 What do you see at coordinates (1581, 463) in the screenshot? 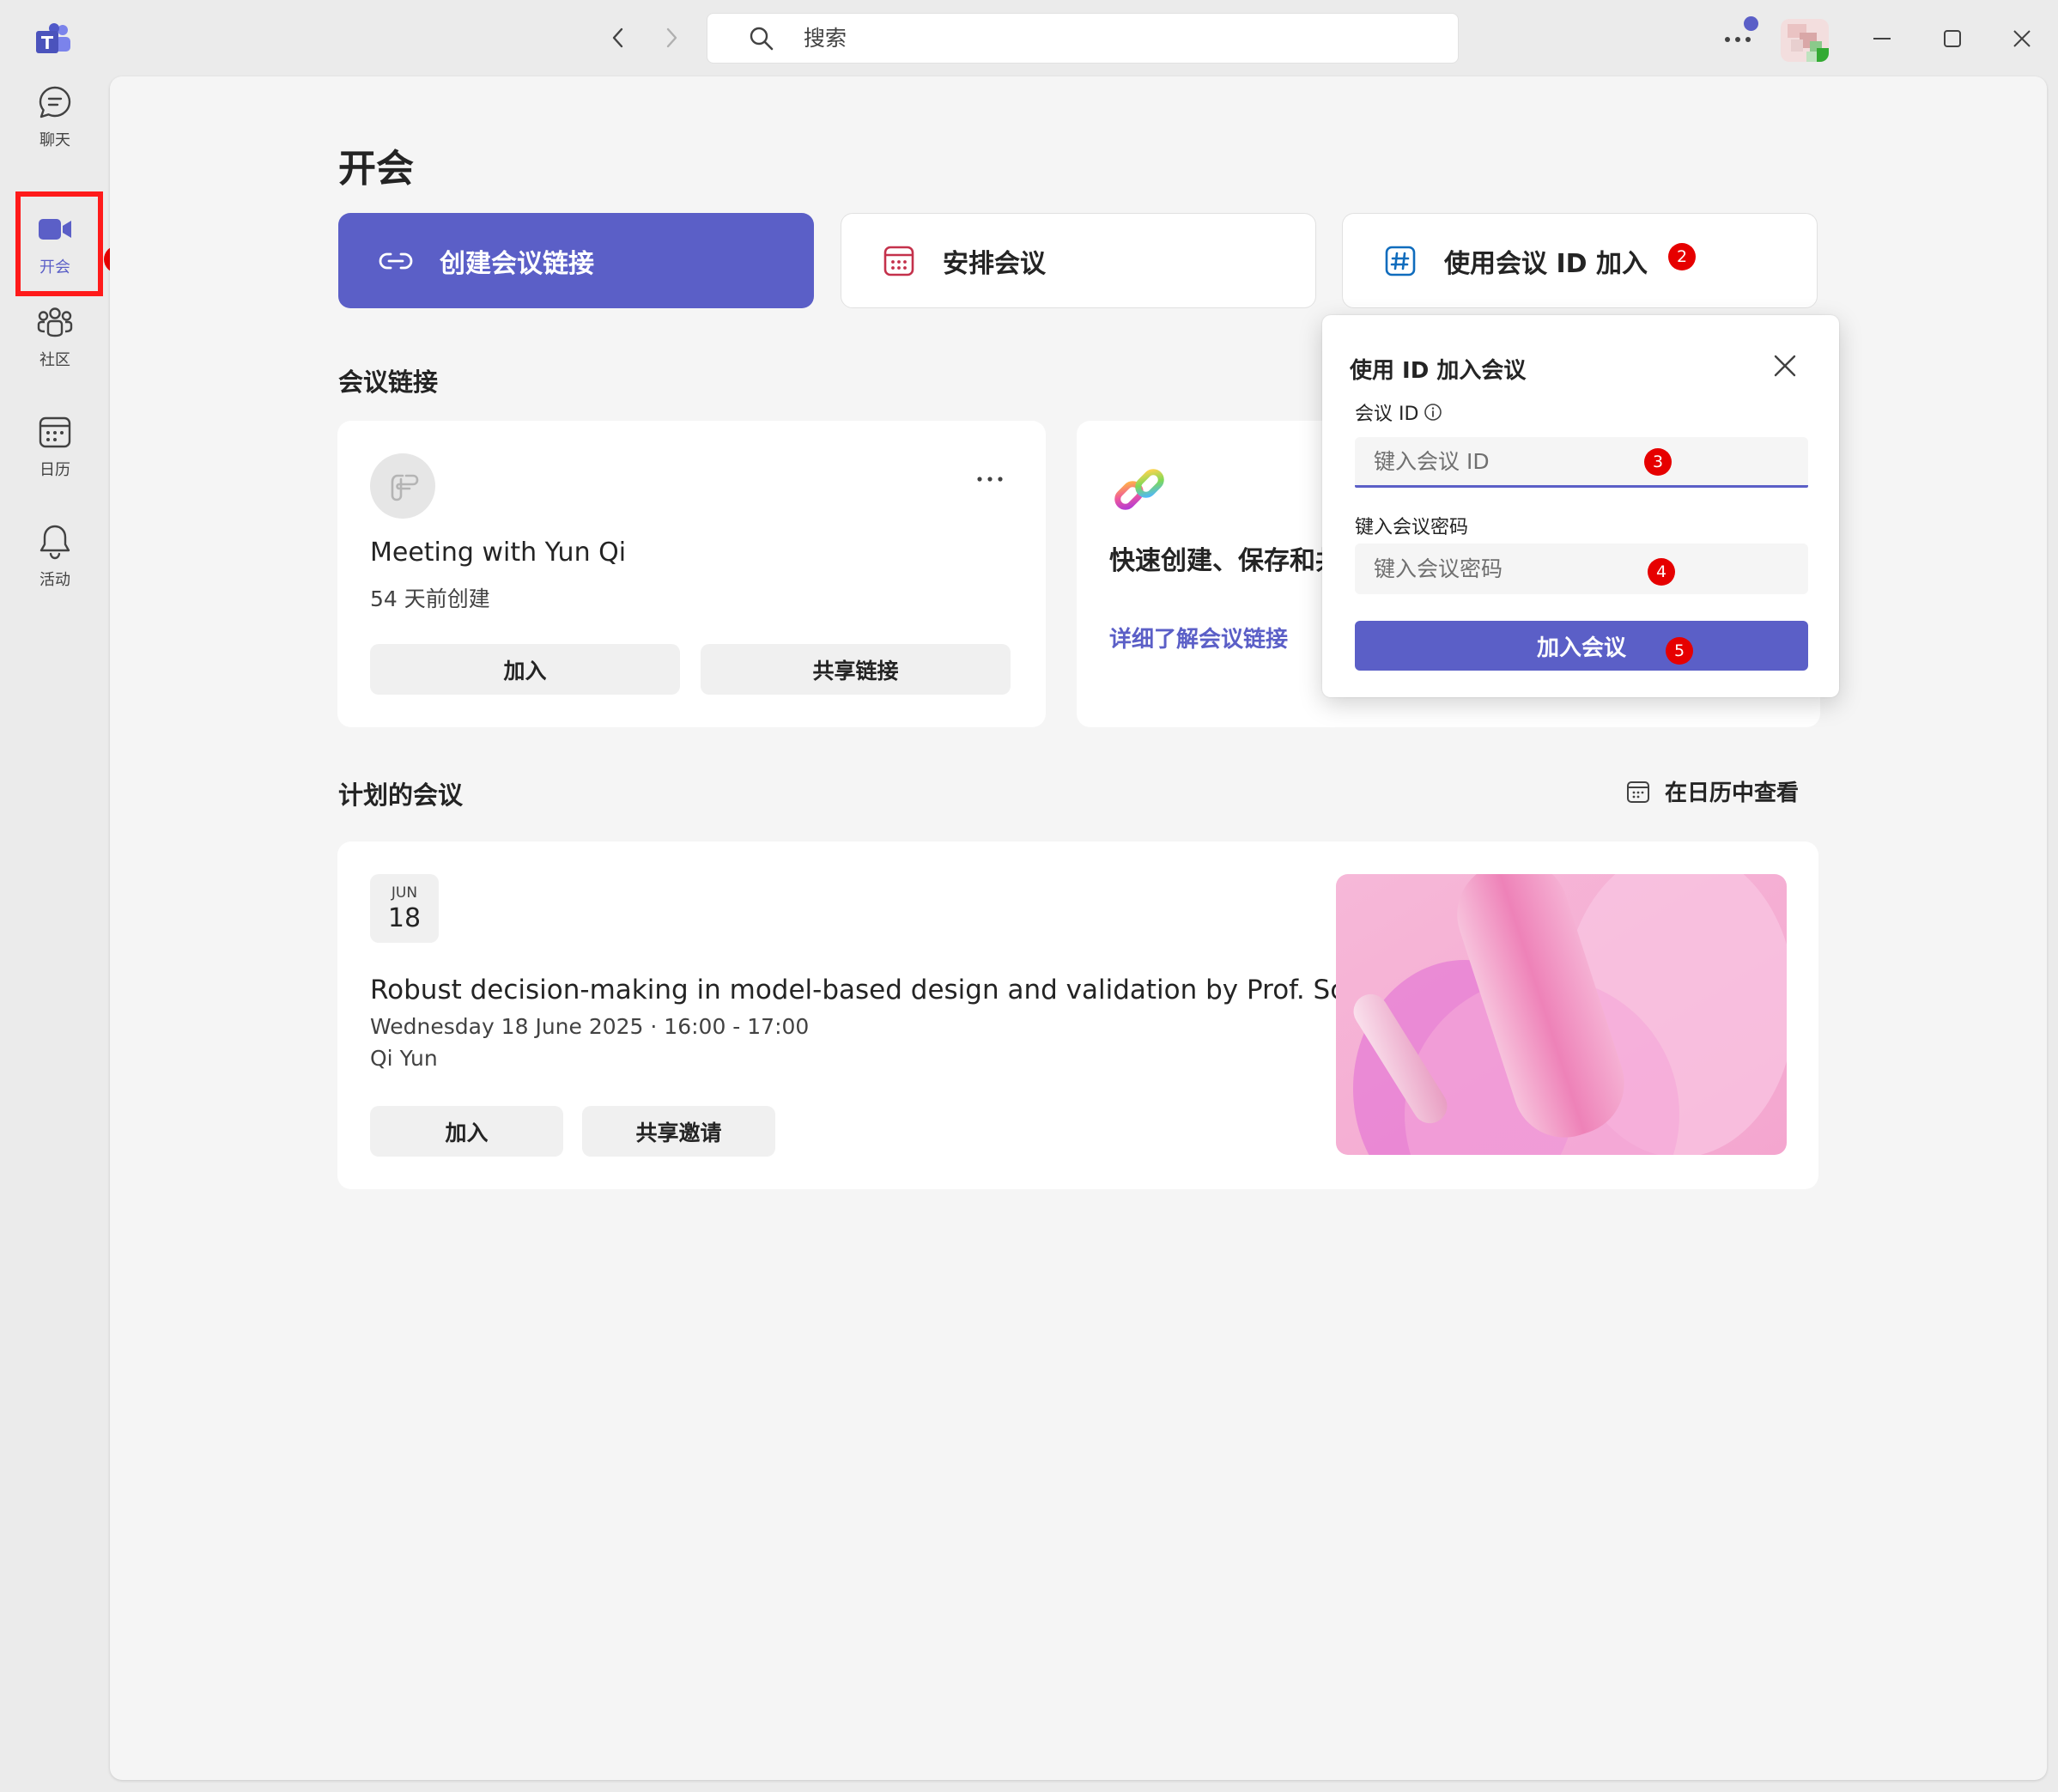
I see `meeting-id-input` at bounding box center [1581, 463].